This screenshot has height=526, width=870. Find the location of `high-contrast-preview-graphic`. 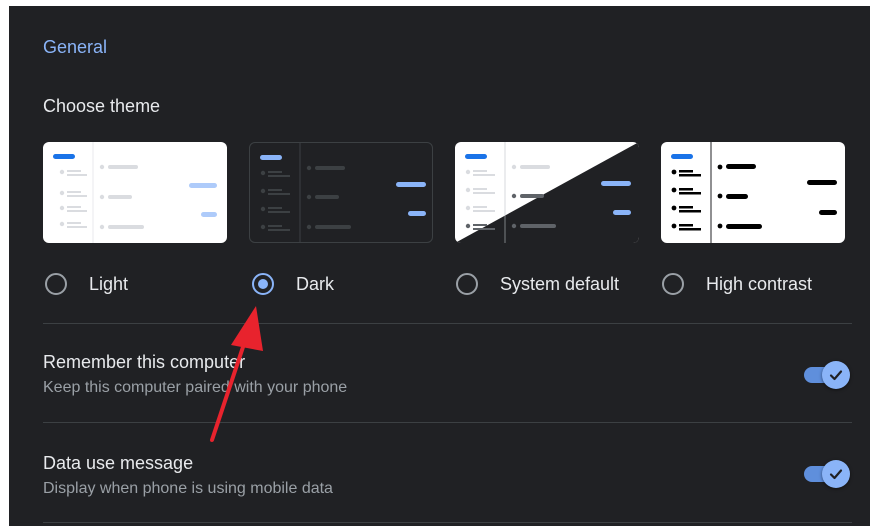

high-contrast-preview-graphic is located at coordinates (754, 192).